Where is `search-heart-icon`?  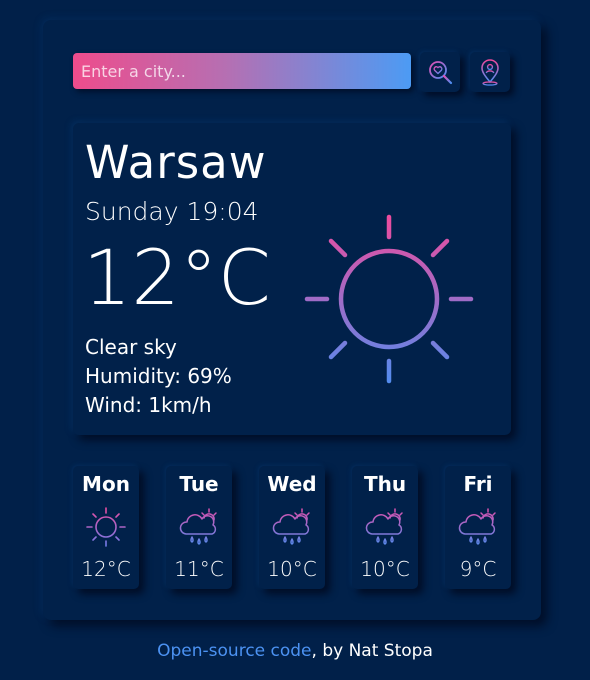
search-heart-icon is located at coordinates (441, 73).